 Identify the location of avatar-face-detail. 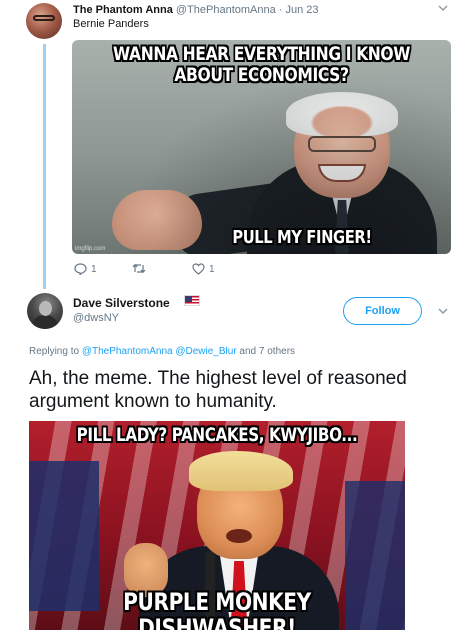
(45, 308).